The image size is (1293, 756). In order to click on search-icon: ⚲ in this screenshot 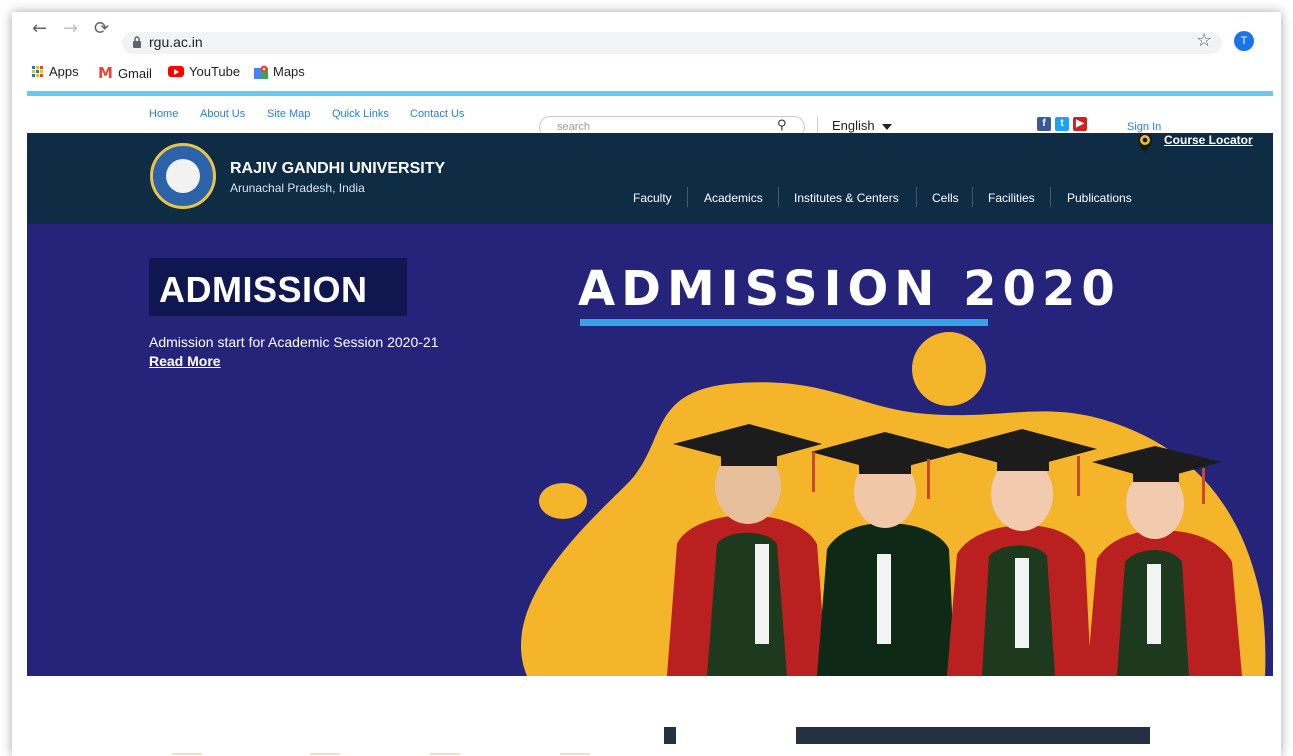, I will do `click(782, 125)`.